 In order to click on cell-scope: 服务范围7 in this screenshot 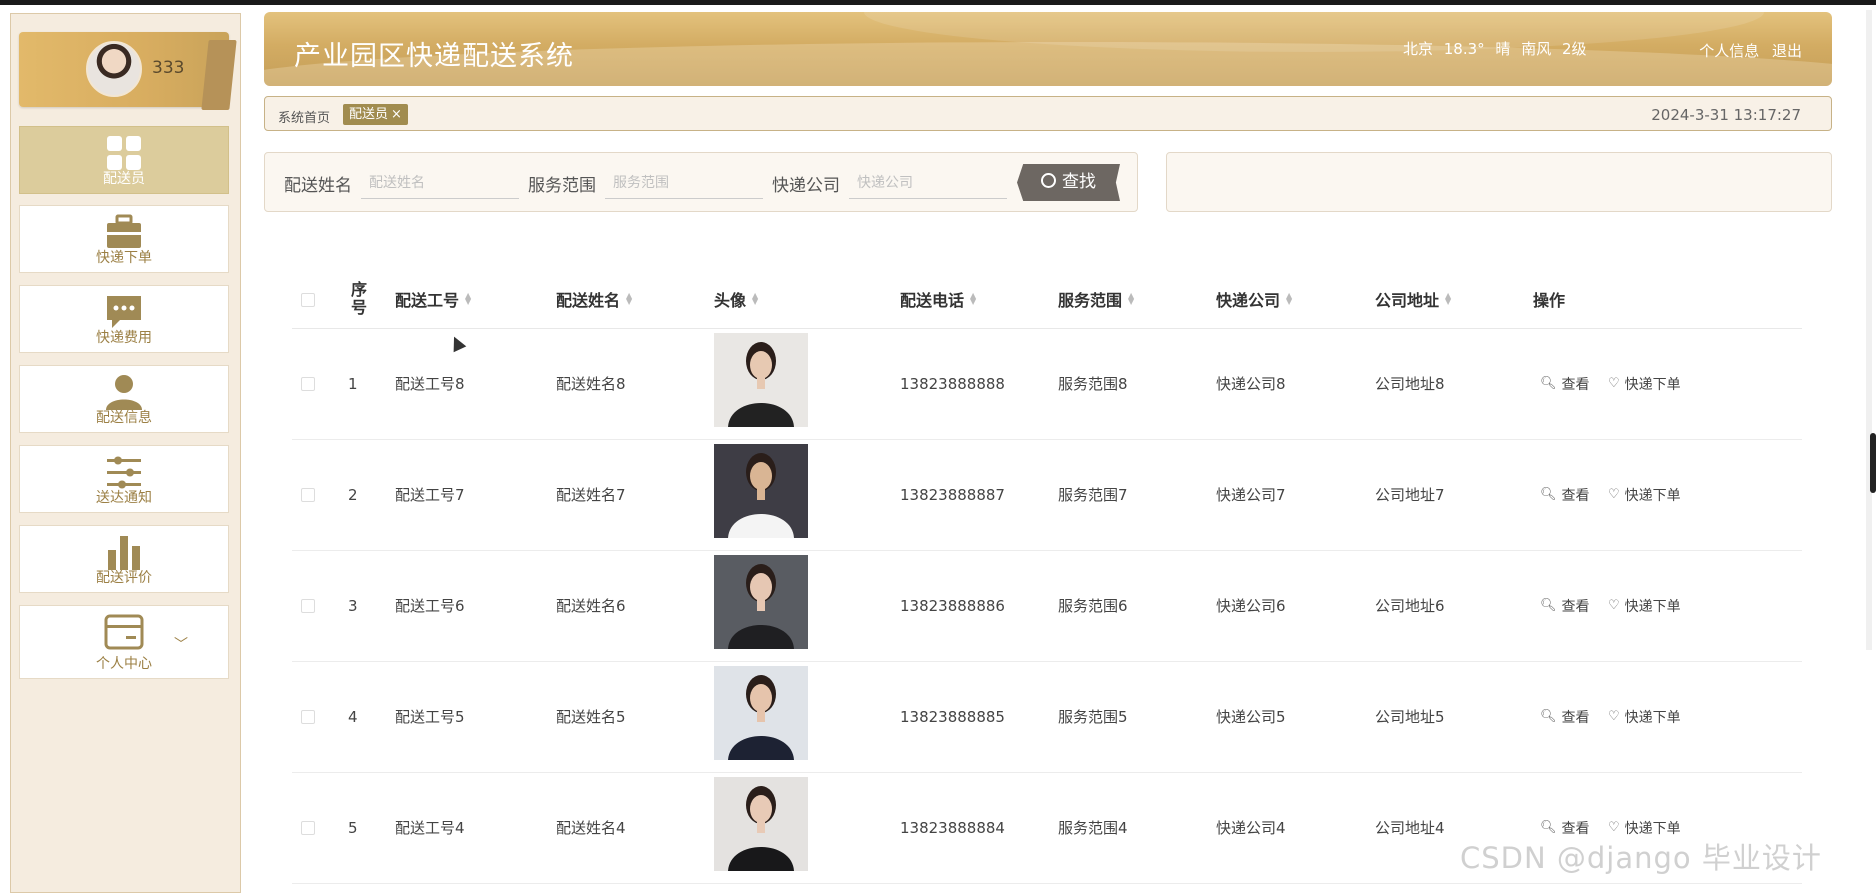, I will do `click(1093, 495)`.